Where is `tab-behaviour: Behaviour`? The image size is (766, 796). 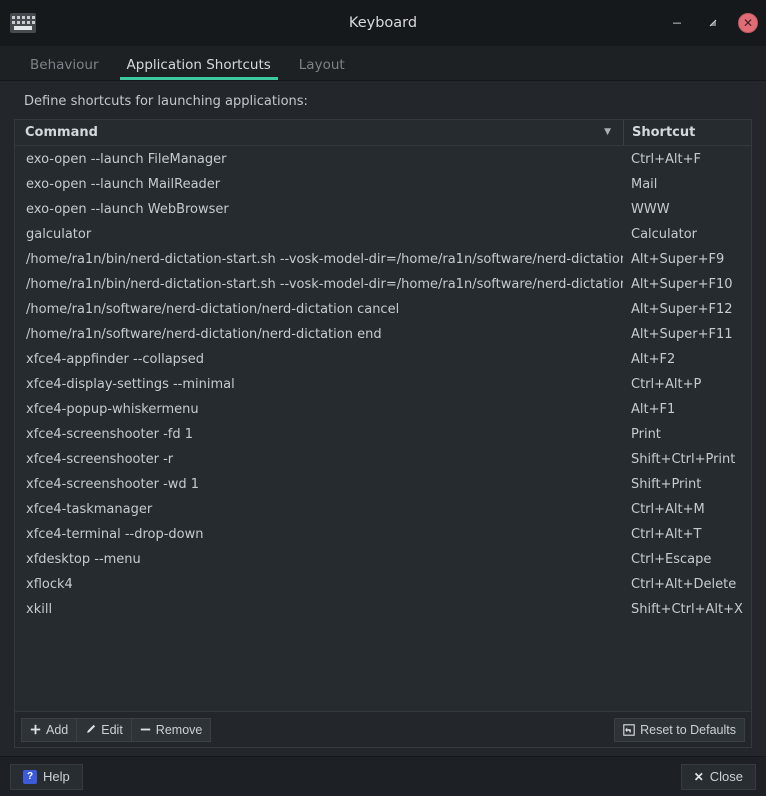 tab-behaviour: Behaviour is located at coordinates (64, 69).